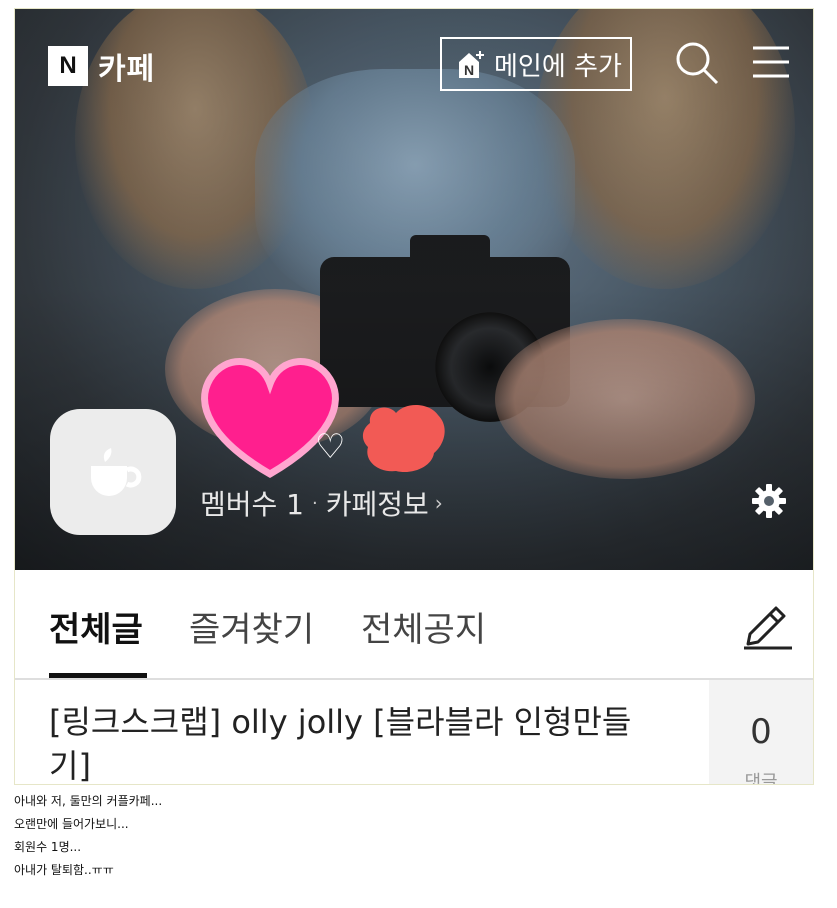 Image resolution: width=837 pixels, height=908 pixels. What do you see at coordinates (423, 626) in the screenshot?
I see `tab-all-notices: 전체공지` at bounding box center [423, 626].